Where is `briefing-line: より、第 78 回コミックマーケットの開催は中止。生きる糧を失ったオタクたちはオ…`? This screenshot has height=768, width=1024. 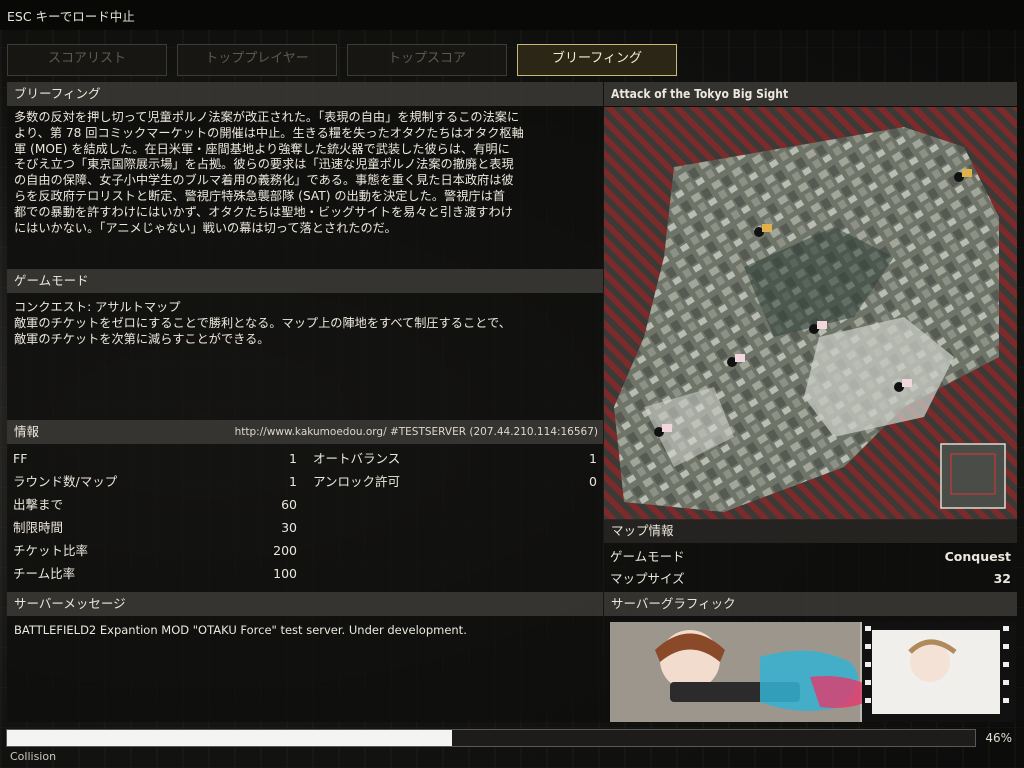
briefing-line: より、第 78 回コミックマーケットの開催は中止。生きる糧を失ったオタクたちはオ… is located at coordinates (269, 132).